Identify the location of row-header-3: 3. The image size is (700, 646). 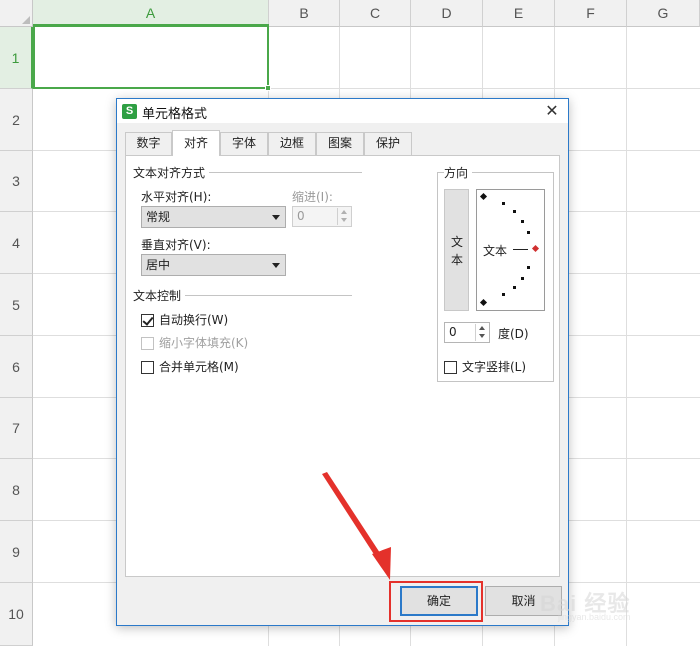
(16, 181).